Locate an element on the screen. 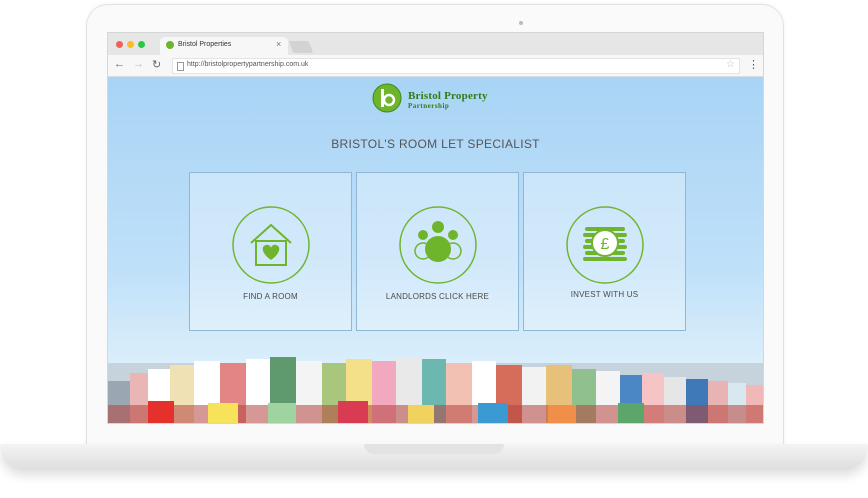  page-headline: BRISTOL'S ROOM LET SPECIALIST is located at coordinates (435, 144).